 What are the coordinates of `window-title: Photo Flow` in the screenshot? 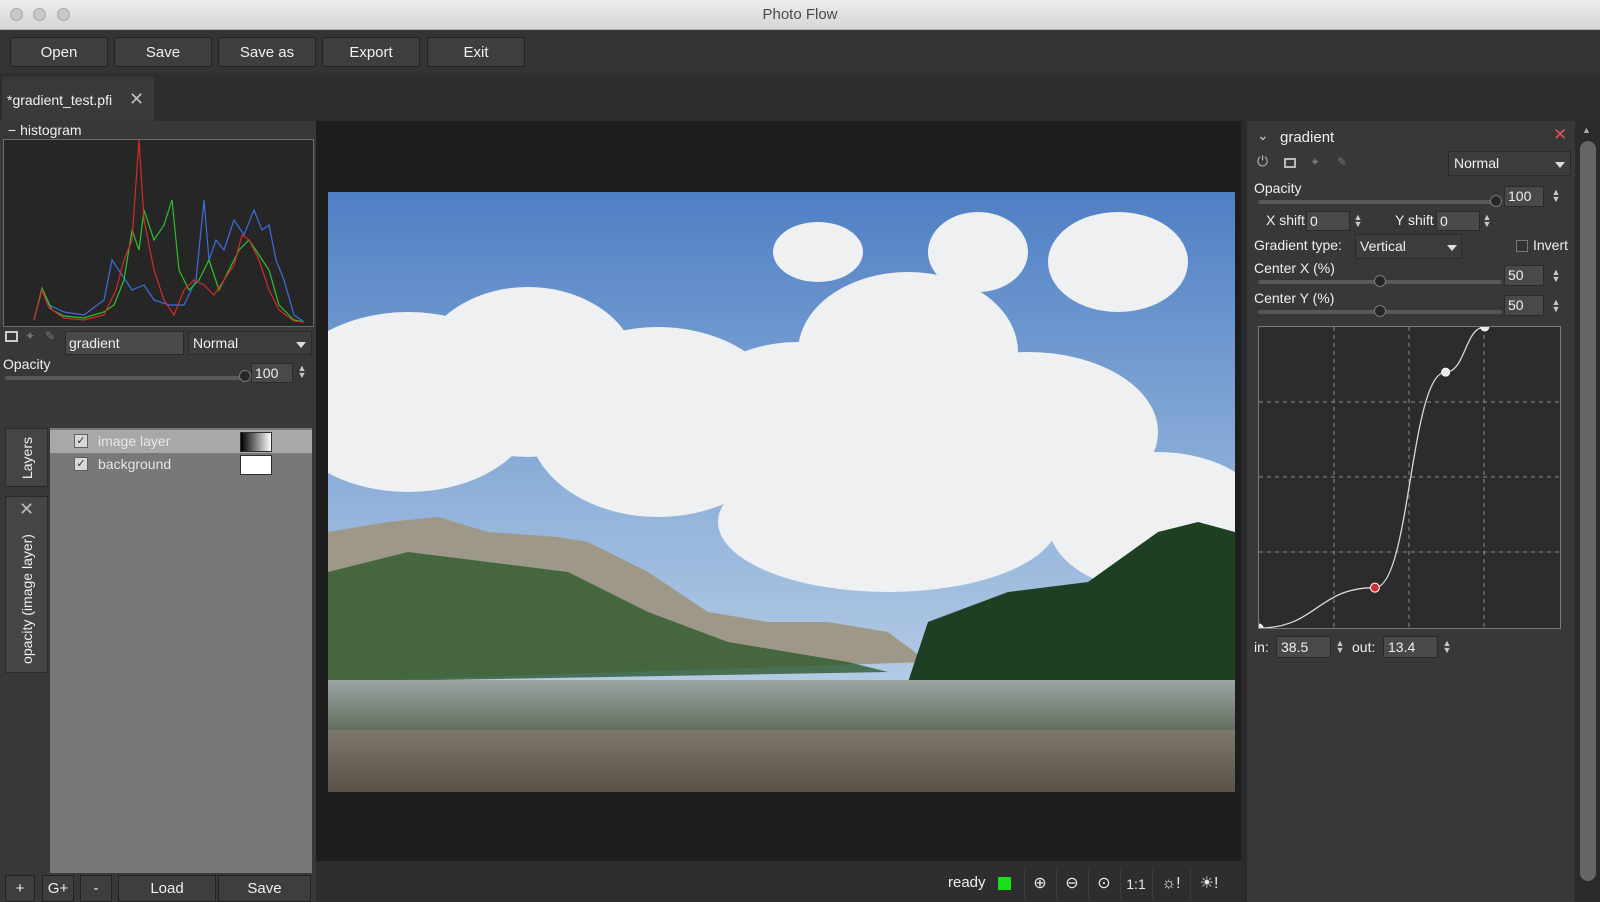 It's located at (800, 14).